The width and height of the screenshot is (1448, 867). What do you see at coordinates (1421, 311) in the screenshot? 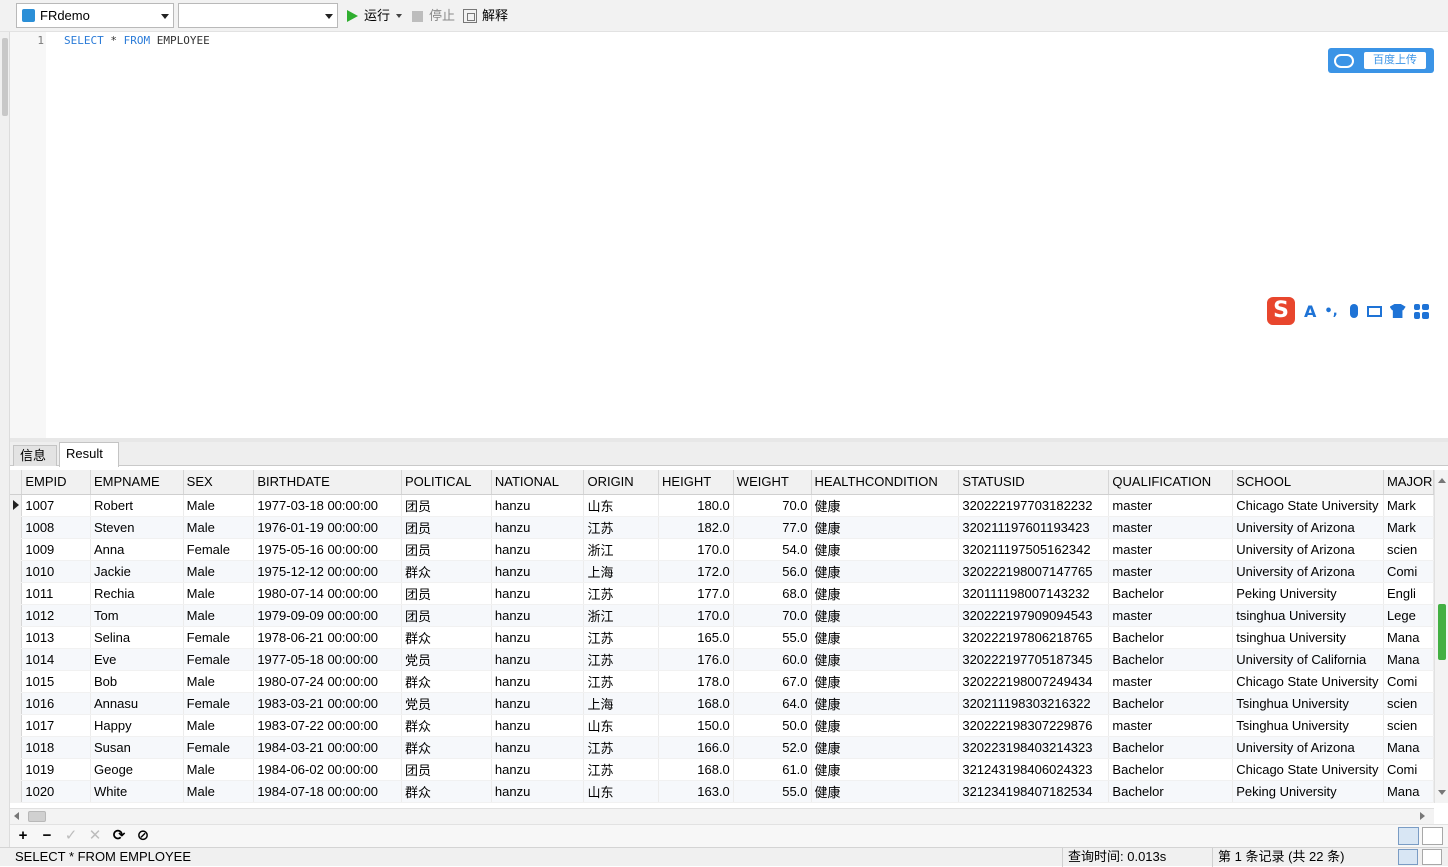
I see `toolbox-icon` at bounding box center [1421, 311].